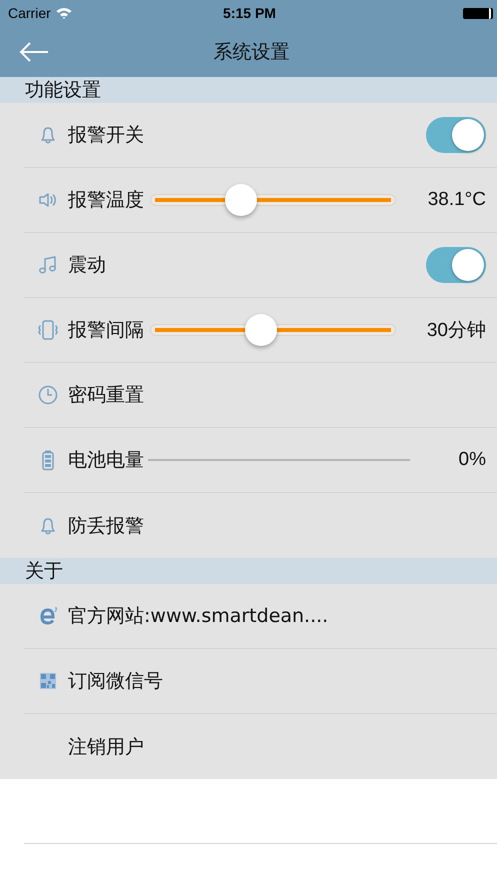  Describe the element at coordinates (106, 330) in the screenshot. I see `row-label: 报警间隔` at that location.